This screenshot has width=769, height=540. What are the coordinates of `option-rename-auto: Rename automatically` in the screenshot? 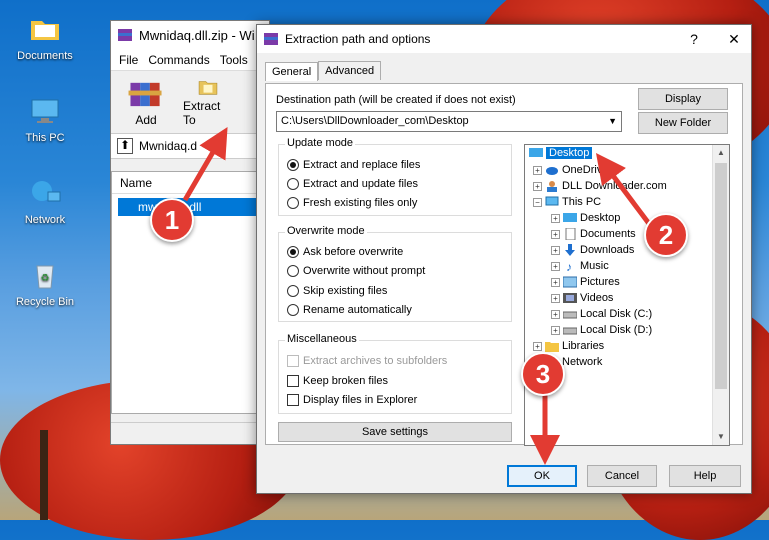 It's located at (349, 310).